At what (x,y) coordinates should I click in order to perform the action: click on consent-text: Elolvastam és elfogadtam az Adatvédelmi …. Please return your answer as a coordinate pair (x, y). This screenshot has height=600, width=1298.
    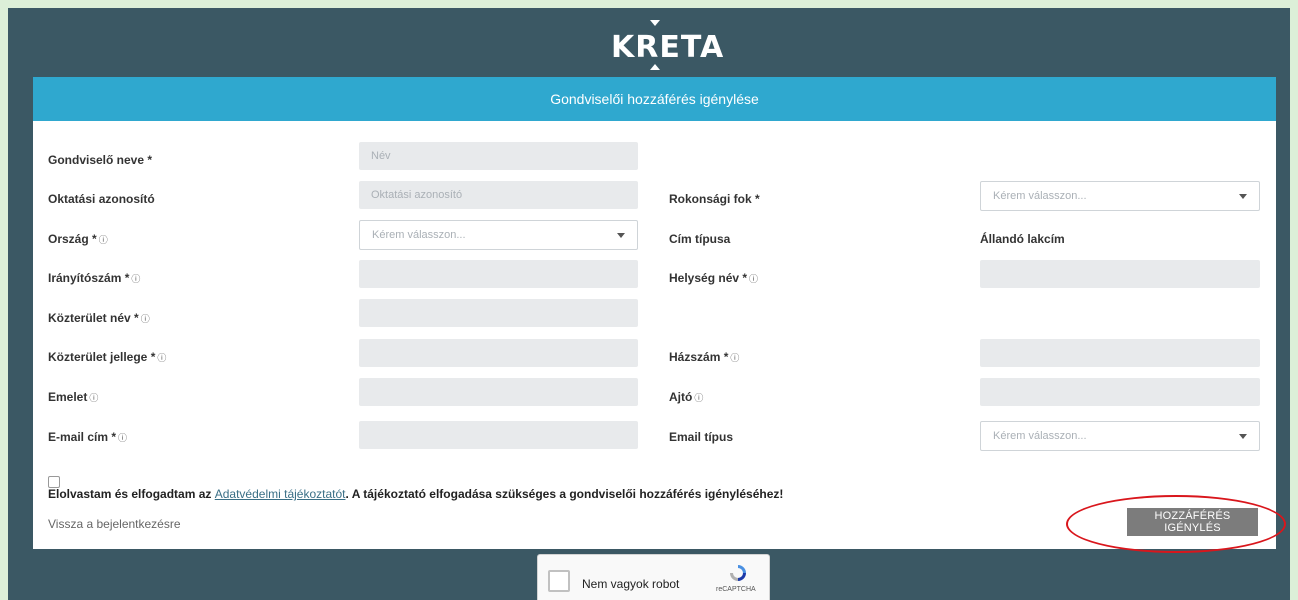
    Looking at the image, I should click on (415, 494).